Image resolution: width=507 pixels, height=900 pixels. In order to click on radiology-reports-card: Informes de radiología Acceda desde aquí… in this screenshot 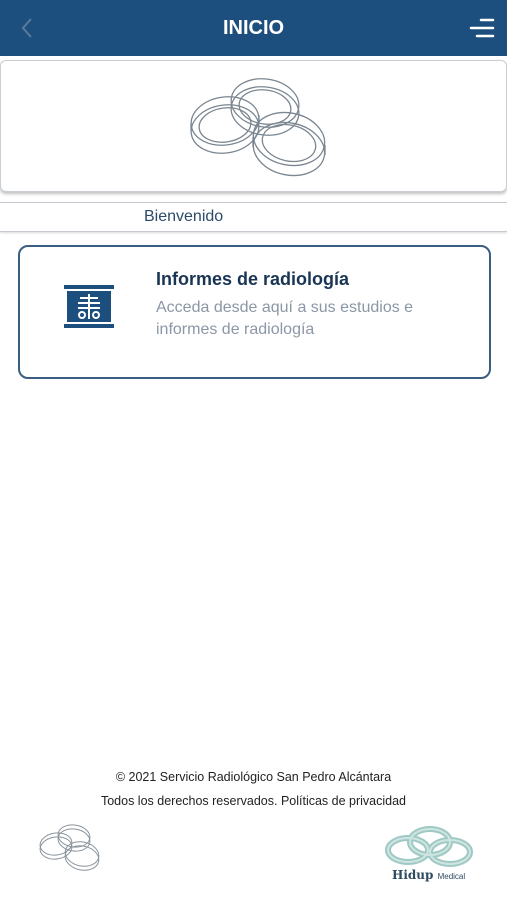, I will do `click(254, 312)`.